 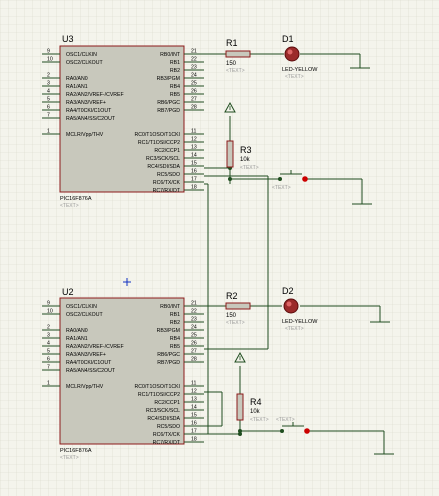 What do you see at coordinates (89, 363) in the screenshot?
I see `pin-label: RA4/T0CKI/C1OUT` at bounding box center [89, 363].